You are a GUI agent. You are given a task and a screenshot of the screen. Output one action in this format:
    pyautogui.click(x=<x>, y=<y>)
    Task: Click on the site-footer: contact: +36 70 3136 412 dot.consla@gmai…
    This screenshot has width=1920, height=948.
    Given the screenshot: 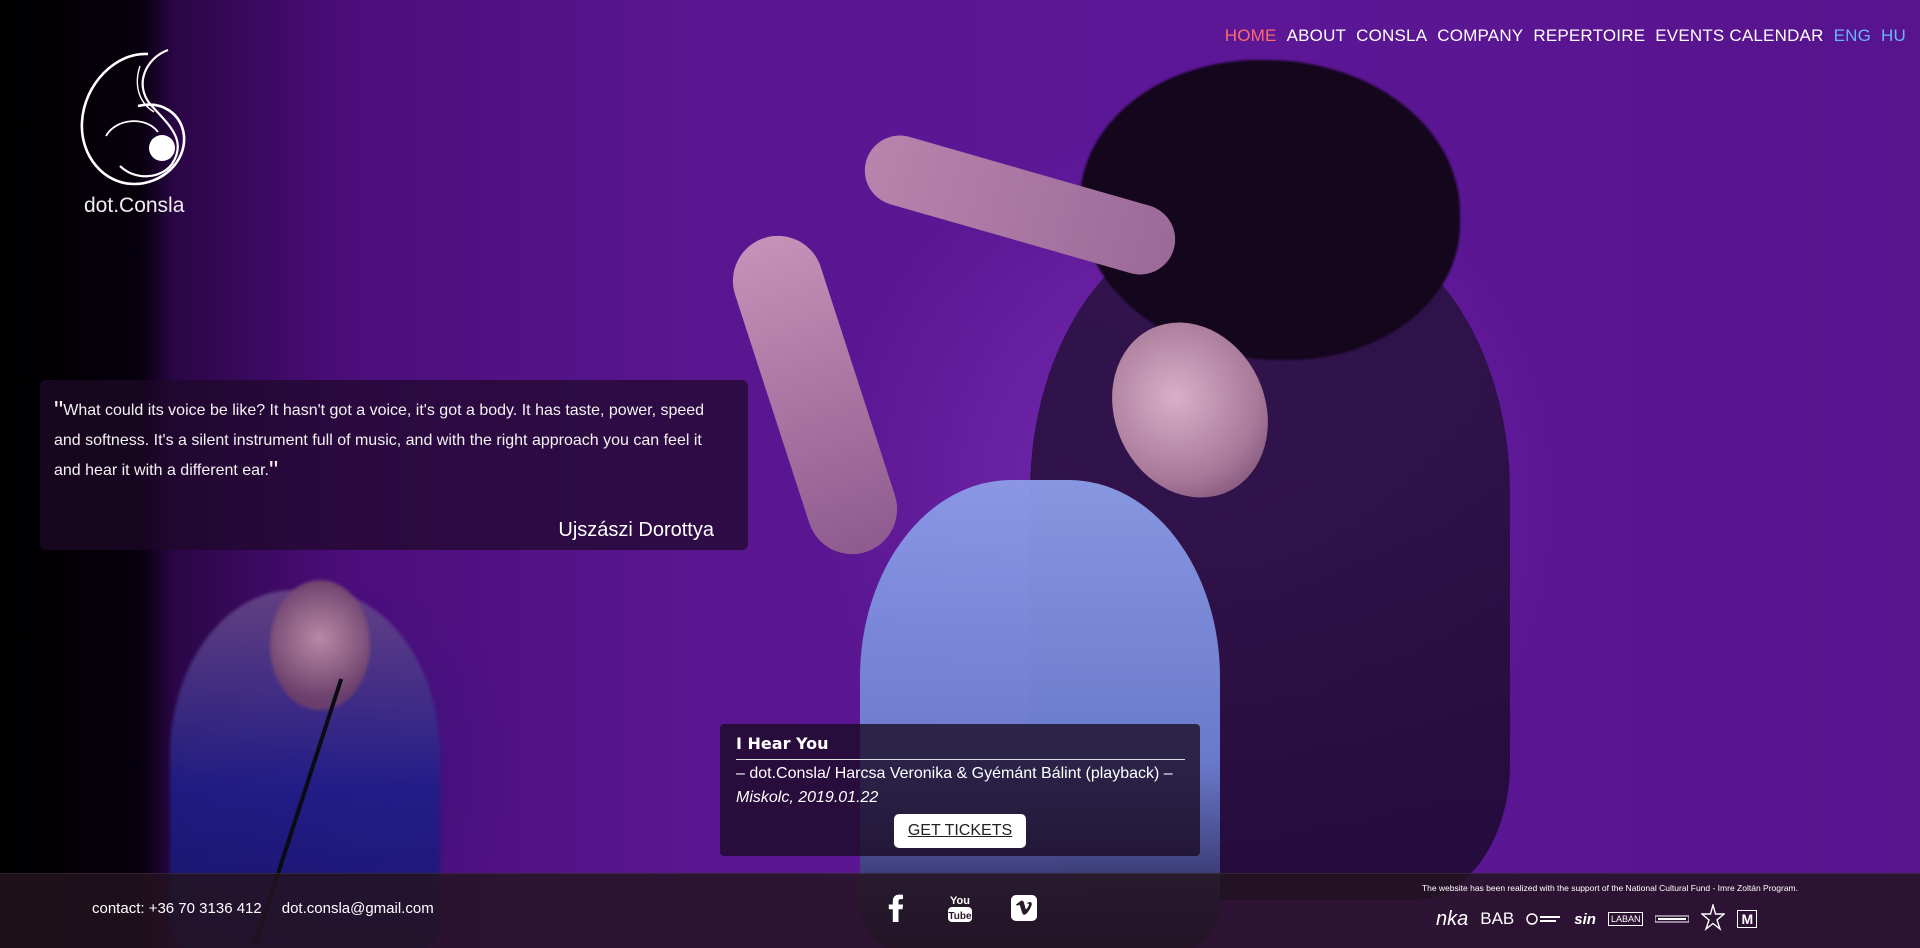 What is the action you would take?
    pyautogui.click(x=960, y=910)
    